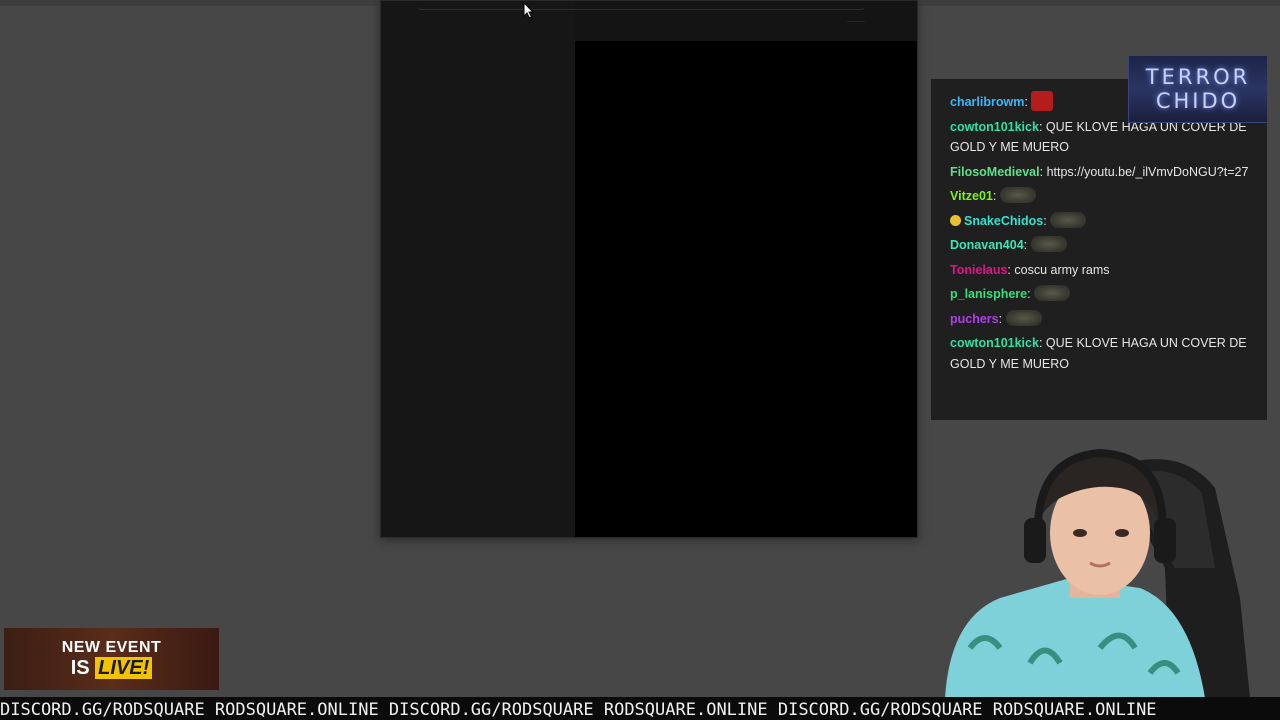  I want to click on chat-username: SnakeChidos, so click(1004, 220).